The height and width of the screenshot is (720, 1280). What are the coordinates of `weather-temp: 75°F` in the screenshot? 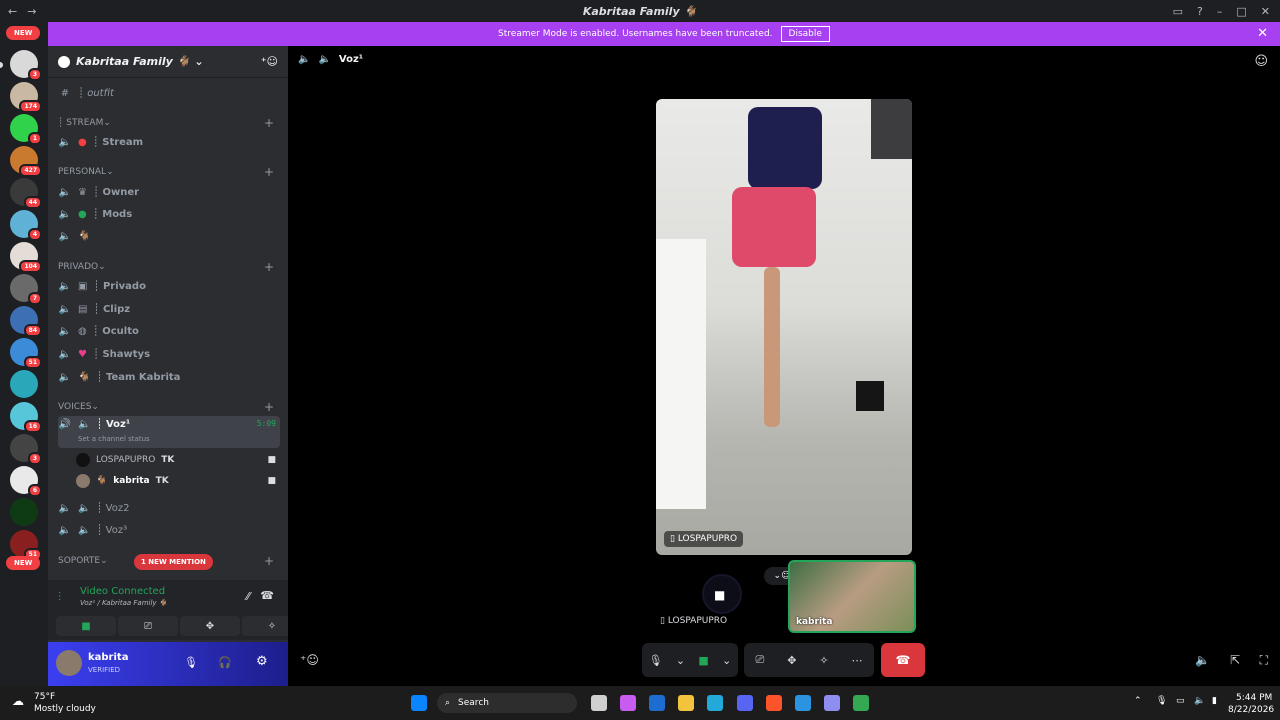 It's located at (44, 697).